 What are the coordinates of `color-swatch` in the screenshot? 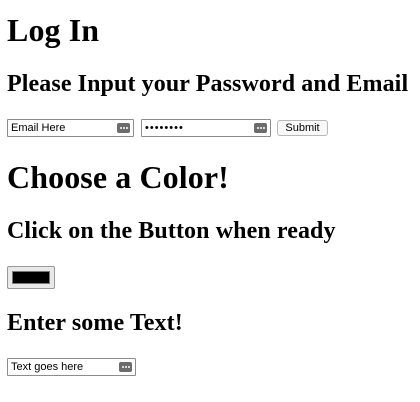 It's located at (31, 277).